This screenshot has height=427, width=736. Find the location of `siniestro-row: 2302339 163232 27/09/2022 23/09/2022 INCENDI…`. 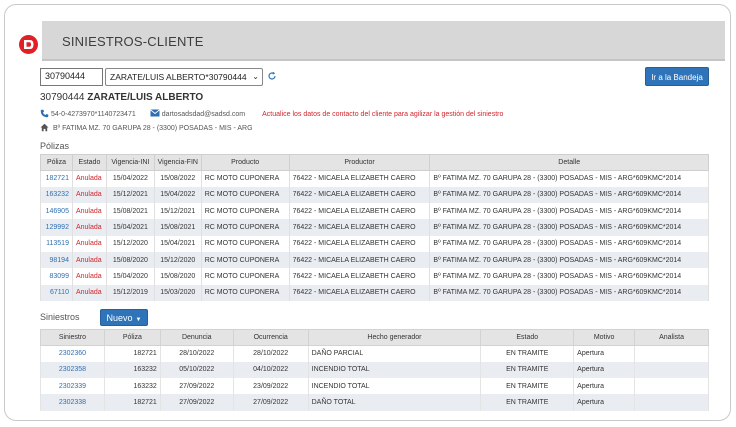

siniestro-row: 2302339 163232 27/09/2022 23/09/2022 INCENDI… is located at coordinates (374, 386).